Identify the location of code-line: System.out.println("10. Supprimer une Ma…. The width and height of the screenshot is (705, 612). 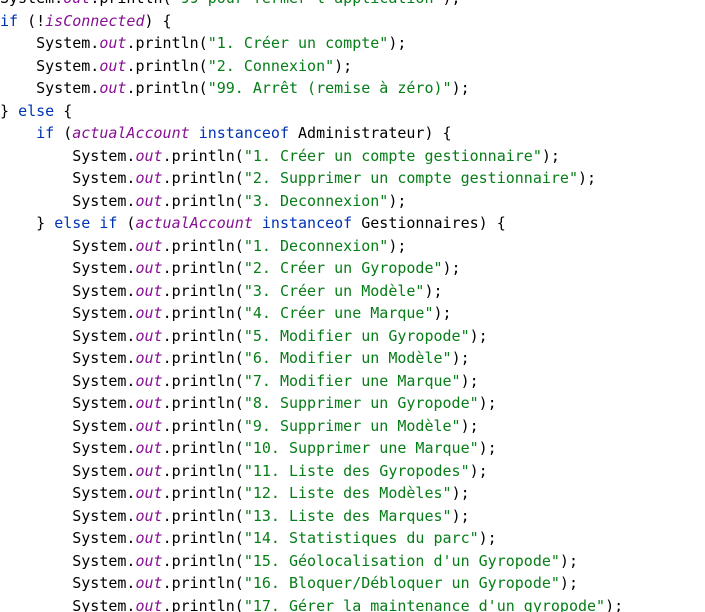
(311, 448).